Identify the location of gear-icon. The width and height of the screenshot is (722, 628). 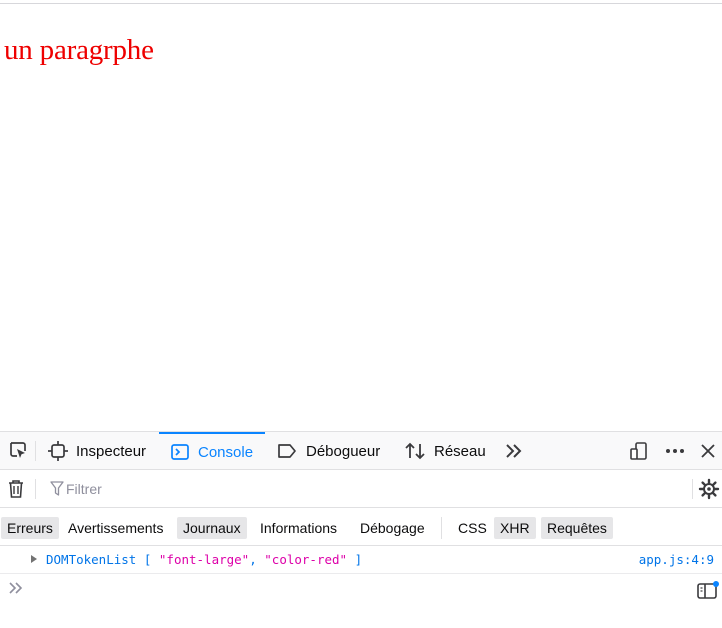
(709, 489).